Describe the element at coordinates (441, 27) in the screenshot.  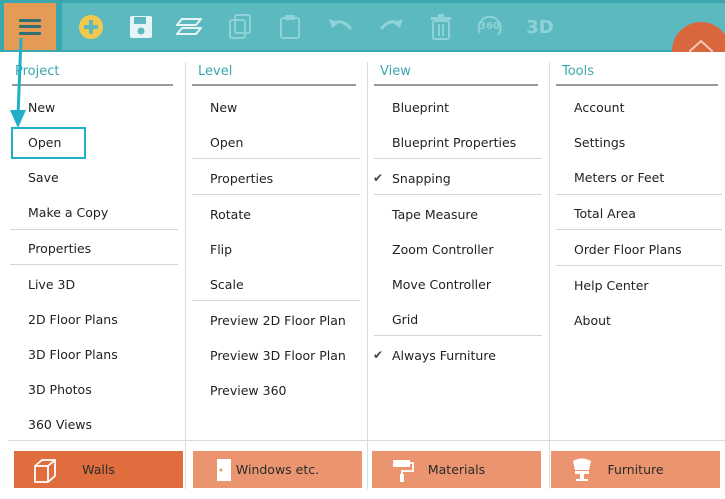
I see `trash-icon` at that location.